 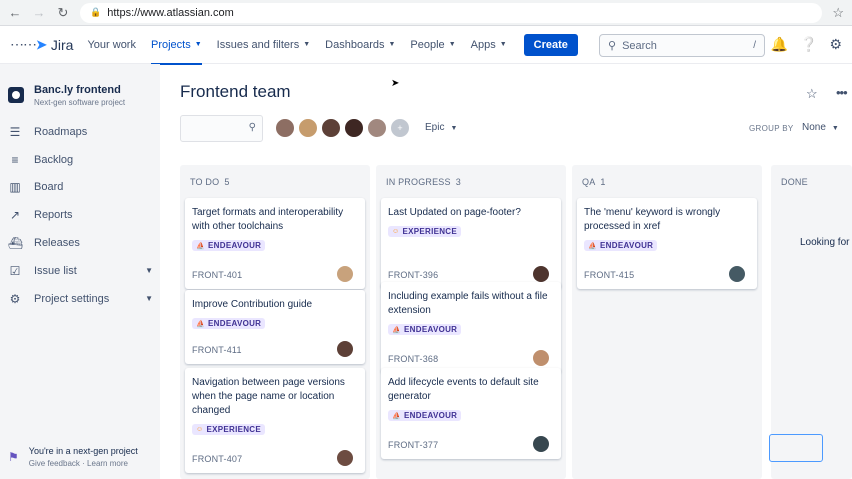 What do you see at coordinates (80, 160) in the screenshot?
I see `sidebar-item-backlog: ≡ Backlog` at bounding box center [80, 160].